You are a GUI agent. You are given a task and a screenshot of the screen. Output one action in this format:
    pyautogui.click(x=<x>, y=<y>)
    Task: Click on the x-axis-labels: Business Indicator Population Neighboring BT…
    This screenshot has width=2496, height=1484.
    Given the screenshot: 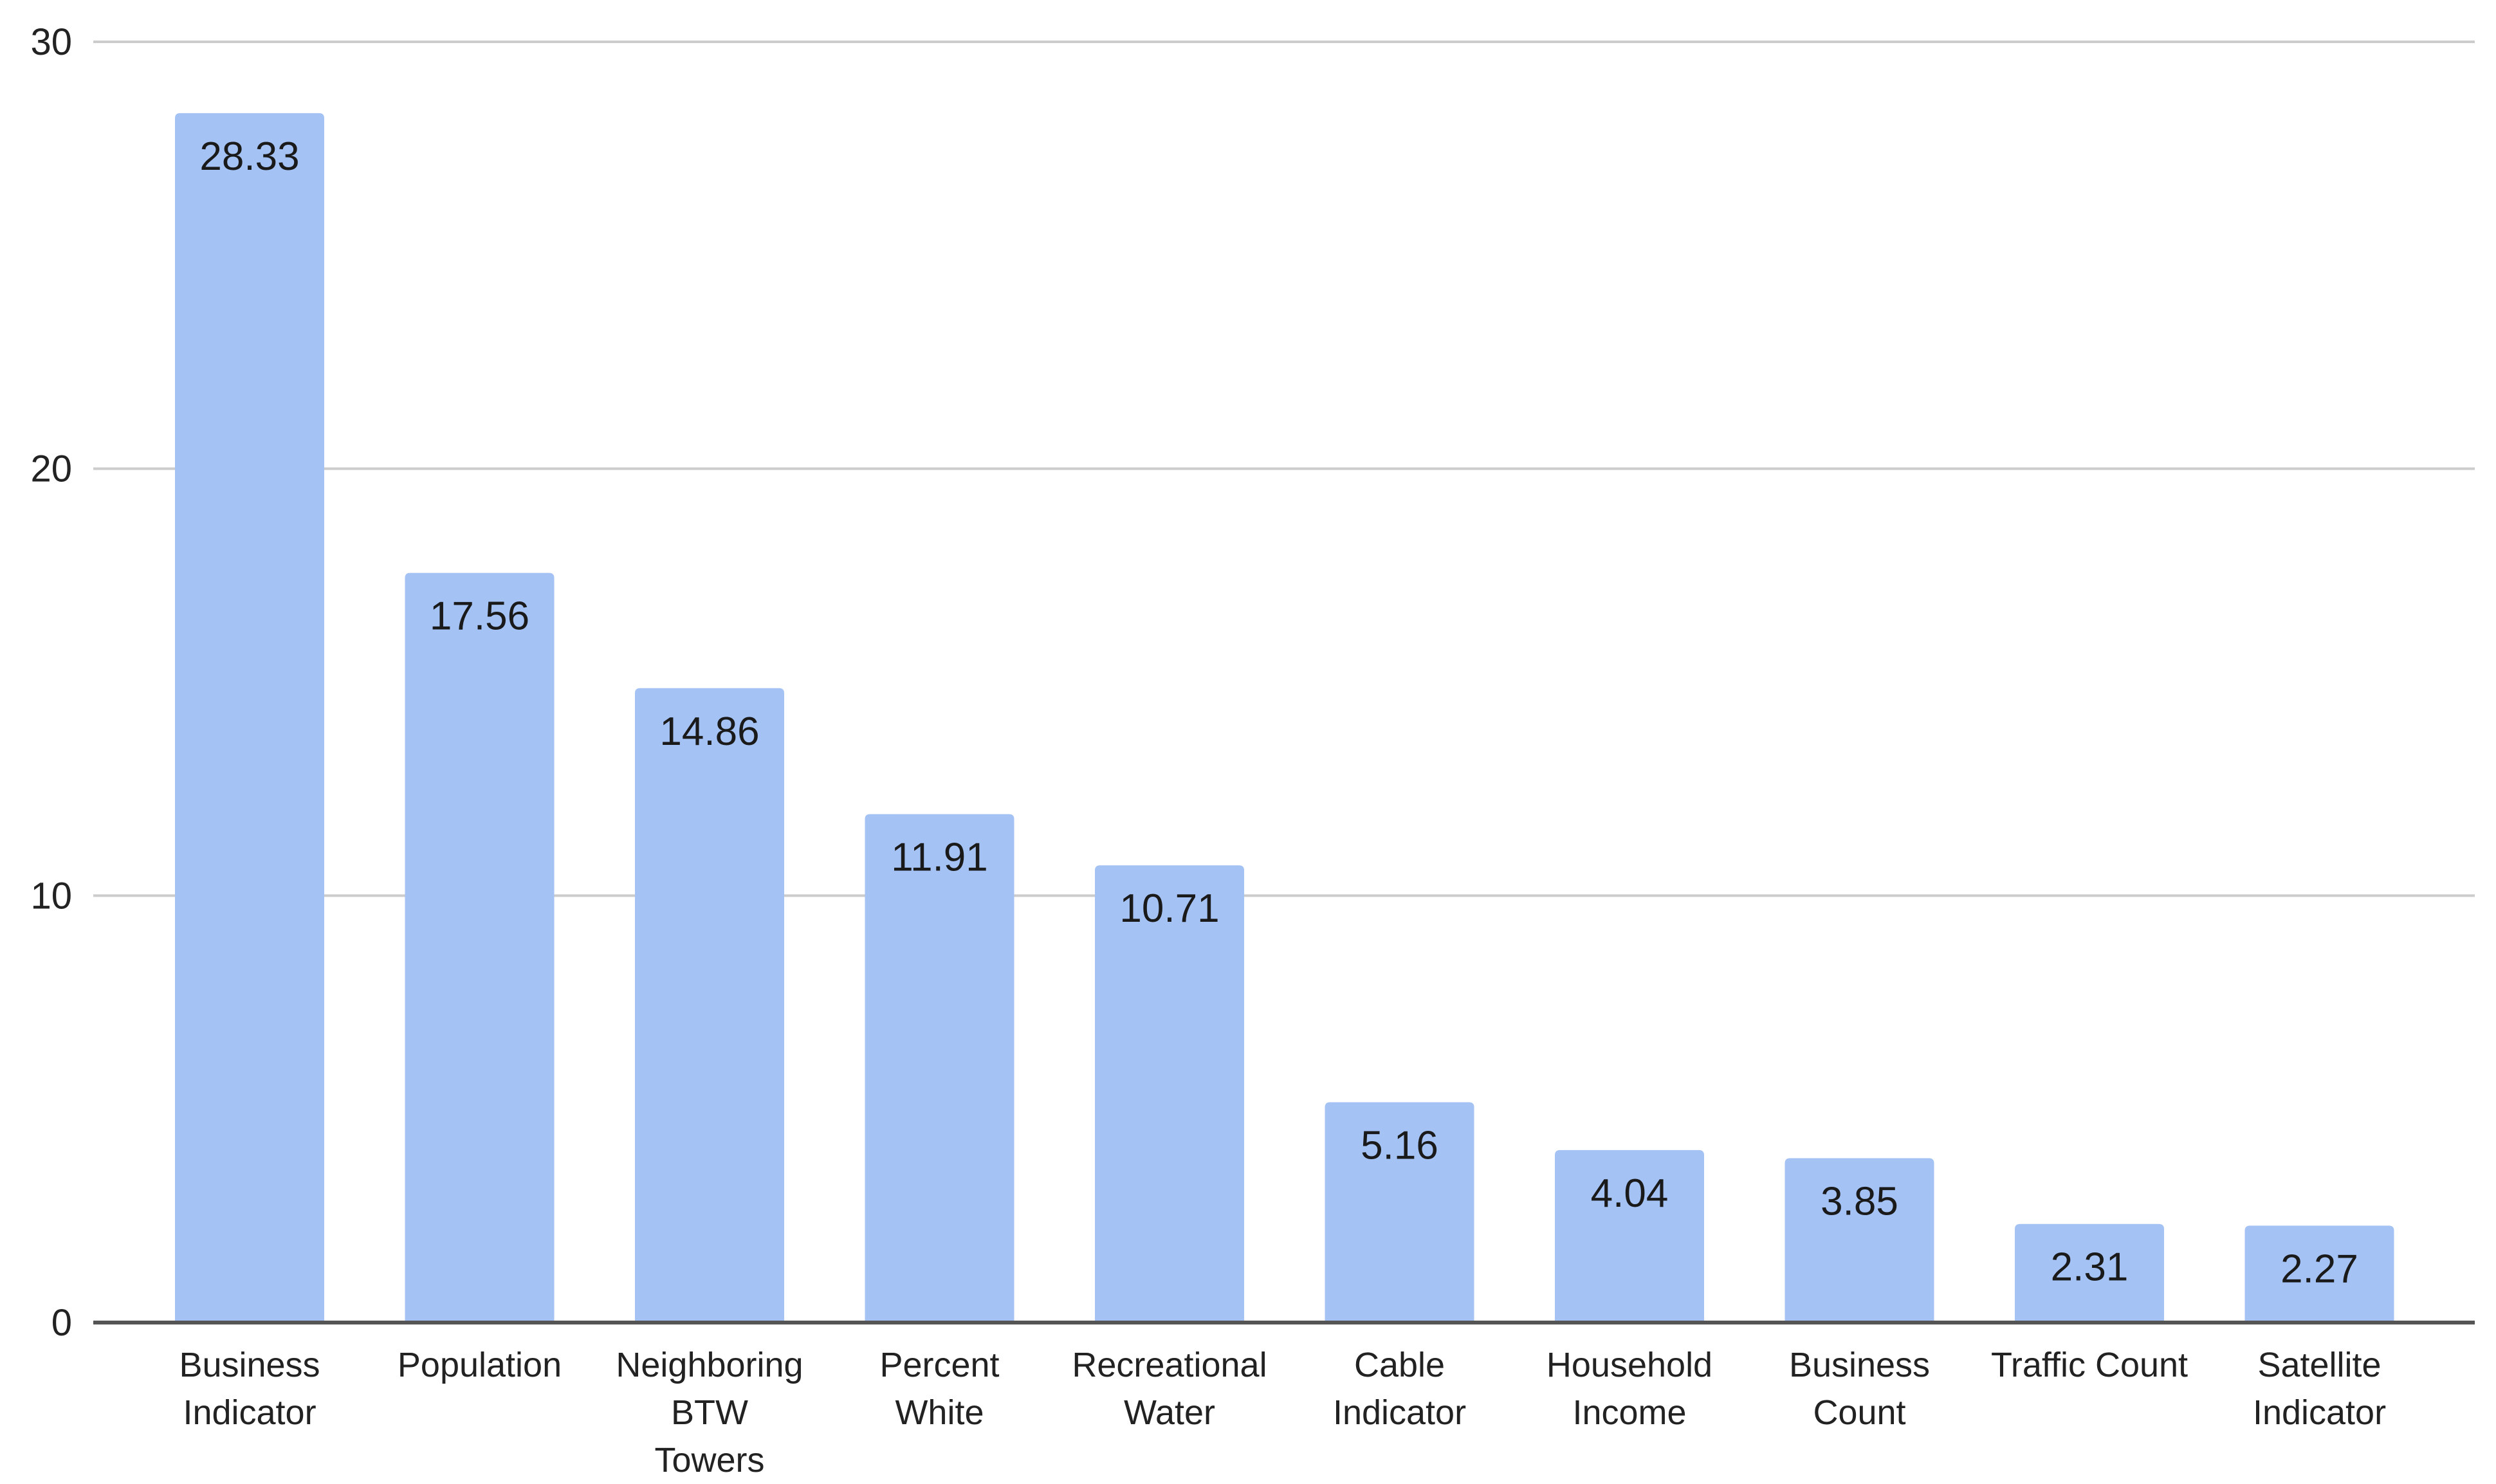 What is the action you would take?
    pyautogui.click(x=1282, y=1412)
    